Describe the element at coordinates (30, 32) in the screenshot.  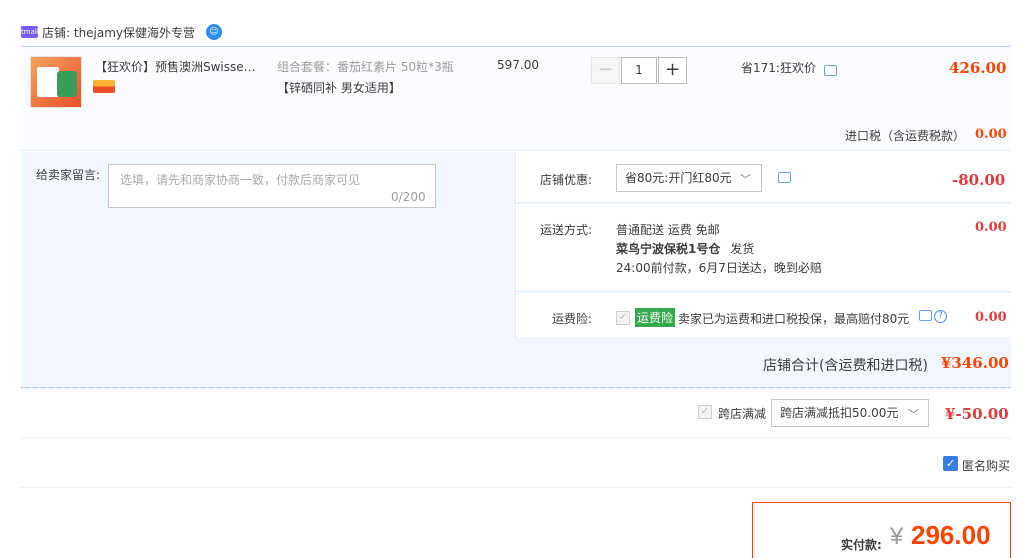
I see `tmall-shop-icon: tmall` at that location.